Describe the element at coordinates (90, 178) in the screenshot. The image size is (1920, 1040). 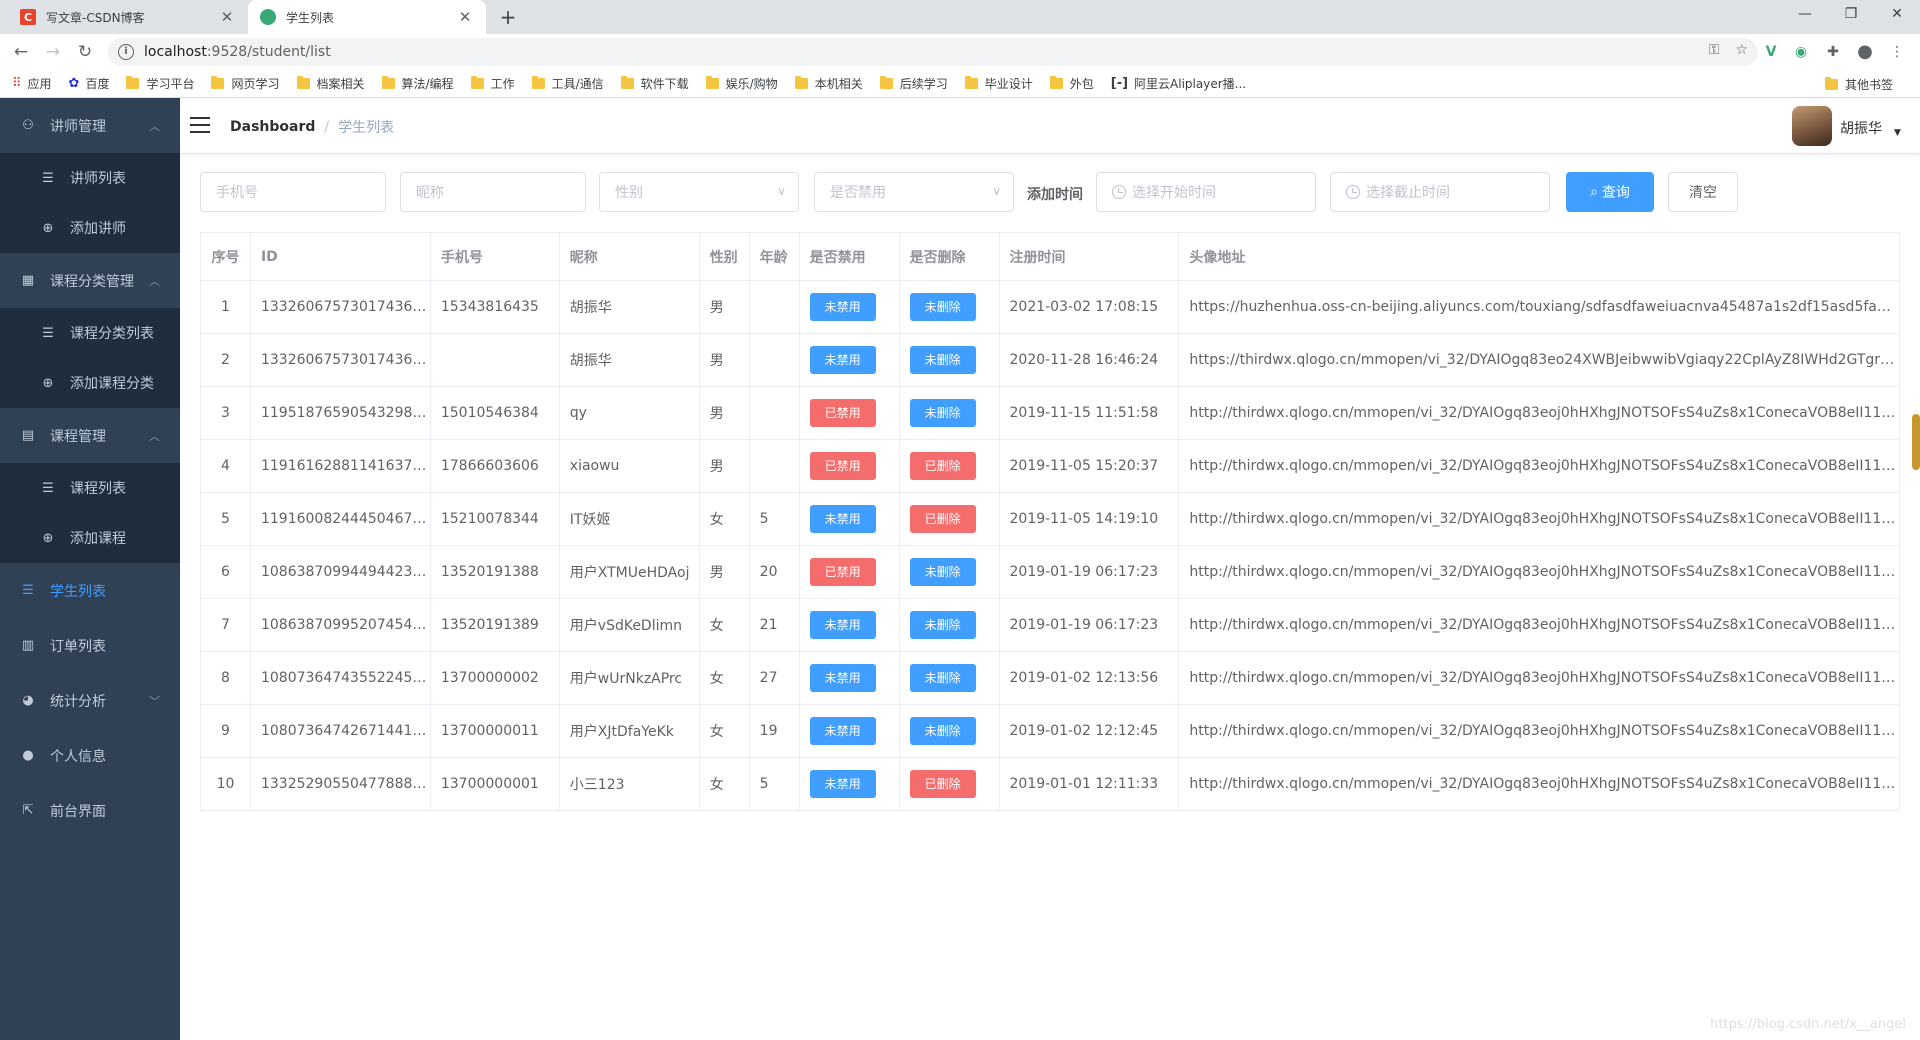
I see `sidebar-item-teacher-list: ☰ 讲师列表` at that location.